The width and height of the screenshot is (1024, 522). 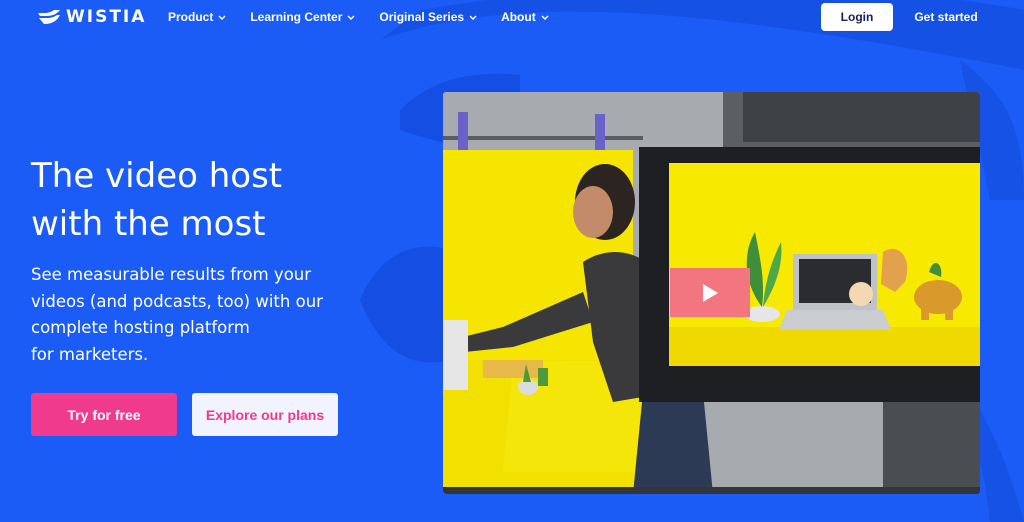 I want to click on hero-subtitle-line: See measurable results from your, so click(x=171, y=274).